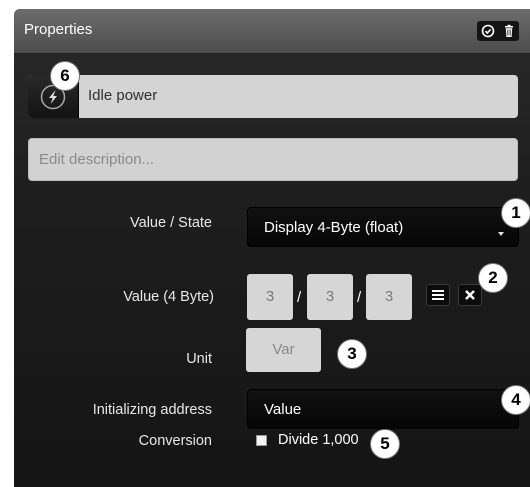 This screenshot has height=487, width=530. Describe the element at coordinates (199, 359) in the screenshot. I see `unit-label: Unit` at that location.